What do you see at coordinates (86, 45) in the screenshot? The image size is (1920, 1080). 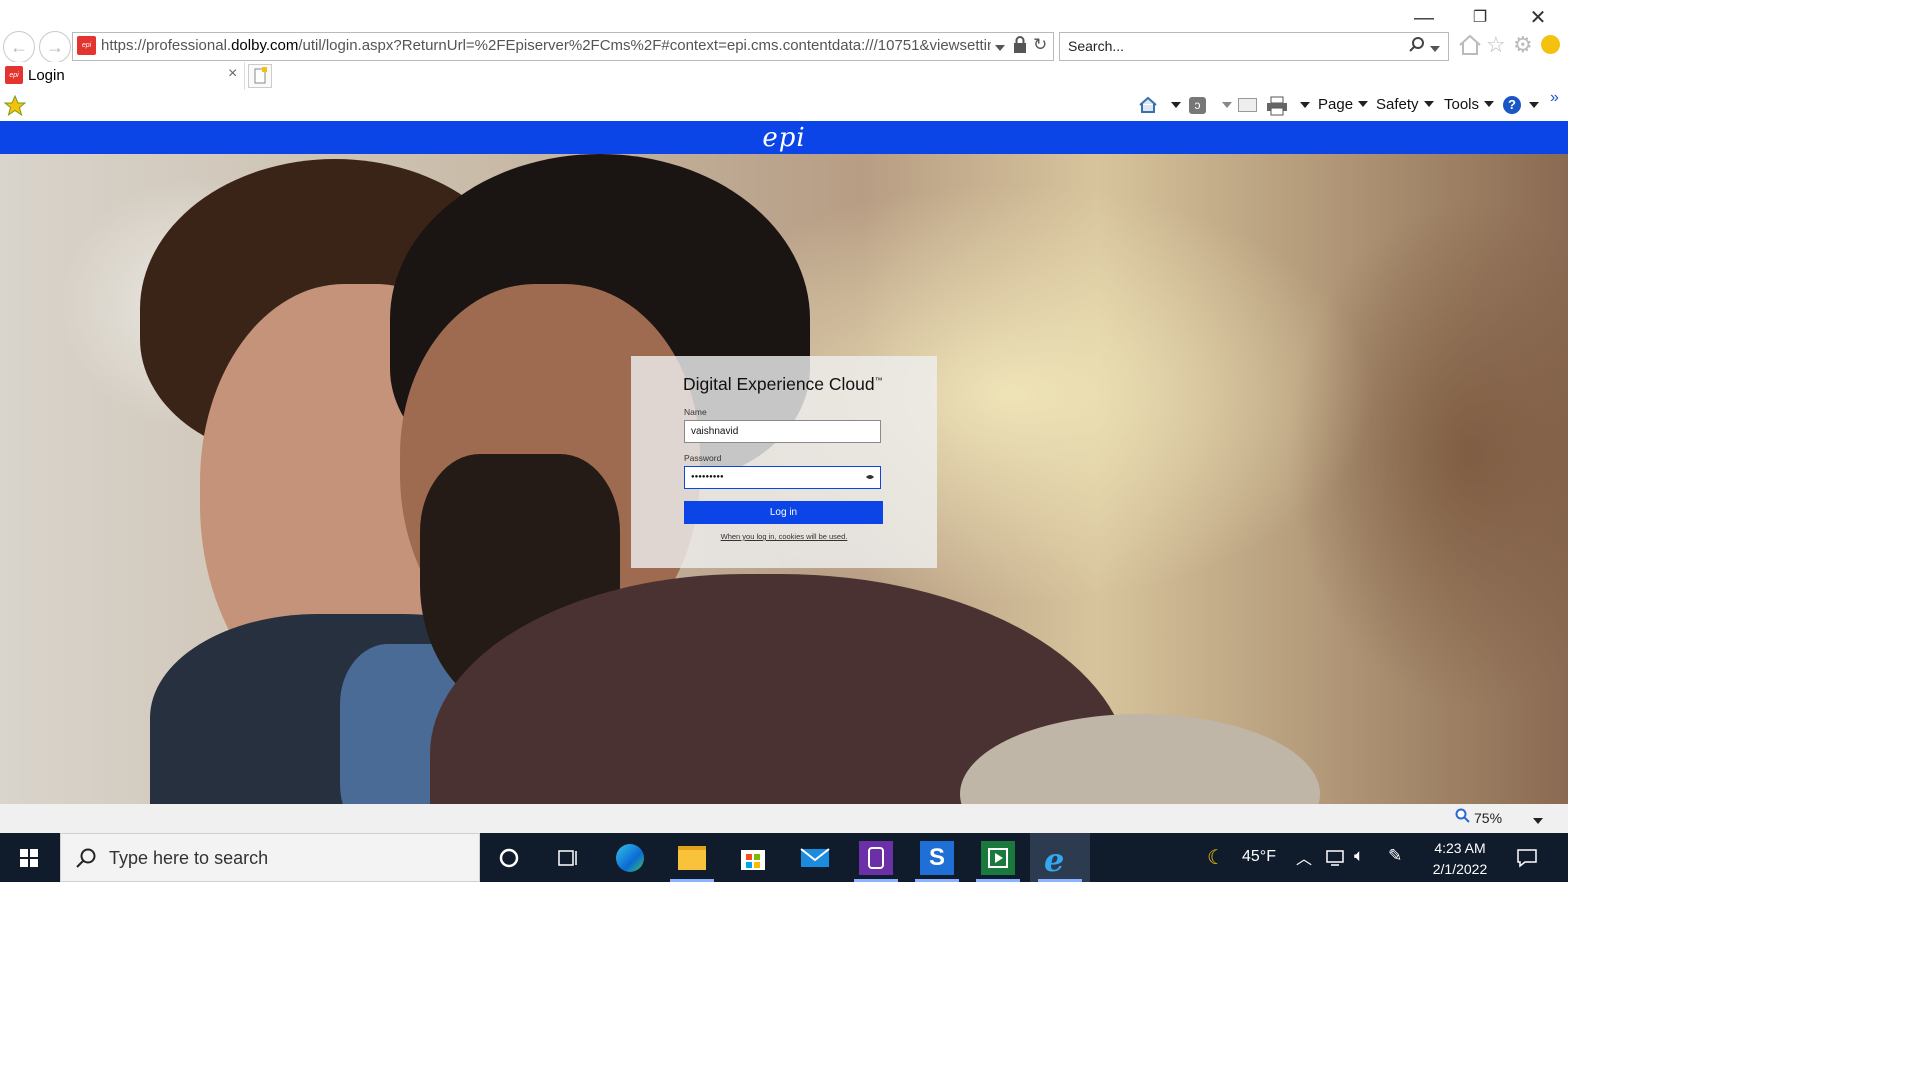 I see `site-favicon: epi` at bounding box center [86, 45].